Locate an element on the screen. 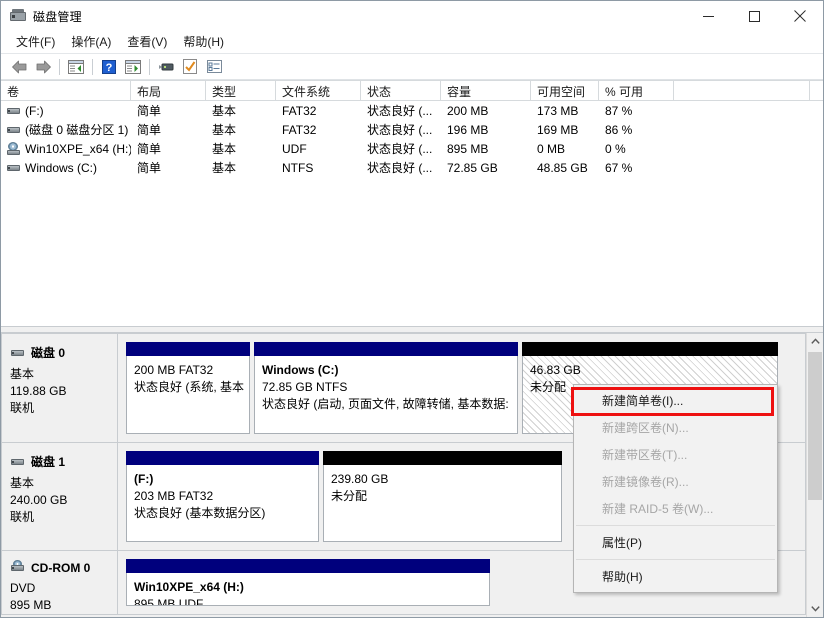  partition-body: 239.80 GB 未分配 is located at coordinates (442, 503).